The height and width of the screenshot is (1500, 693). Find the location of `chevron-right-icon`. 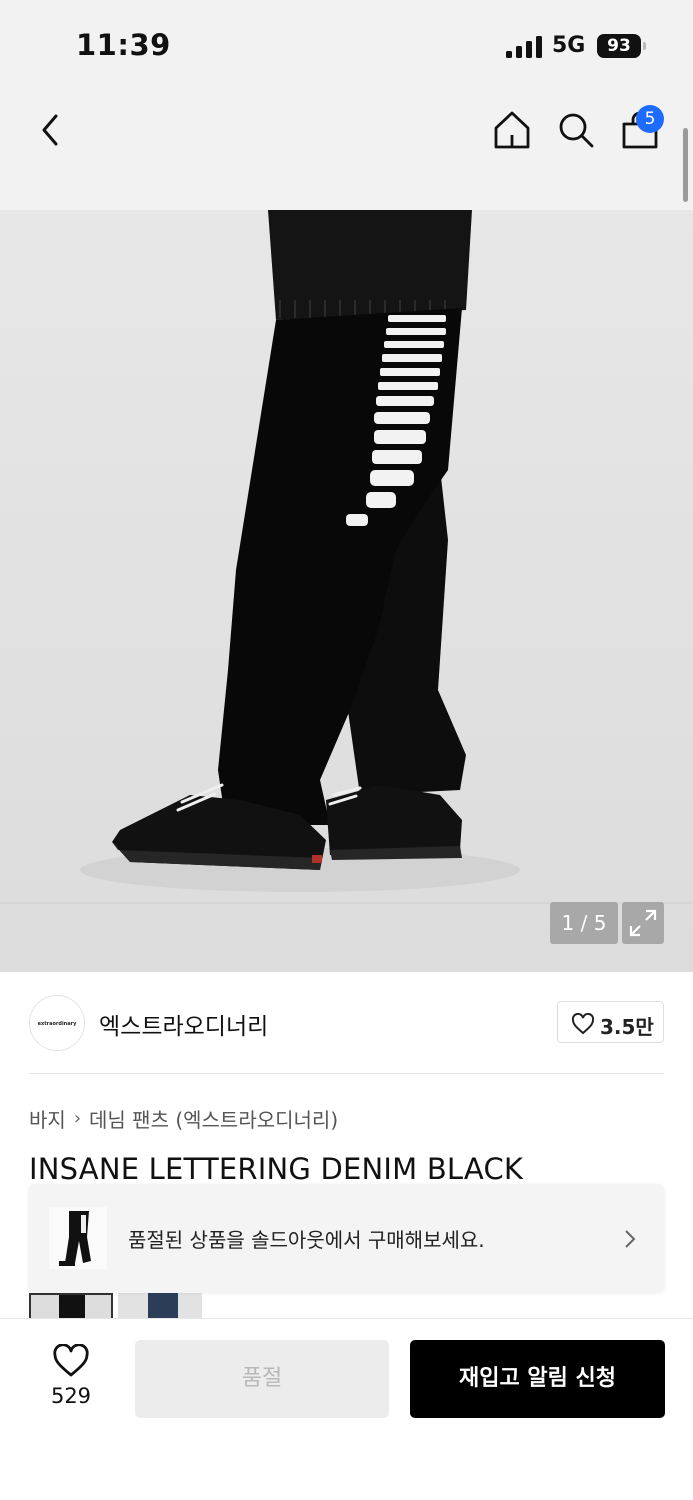

chevron-right-icon is located at coordinates (630, 1239).